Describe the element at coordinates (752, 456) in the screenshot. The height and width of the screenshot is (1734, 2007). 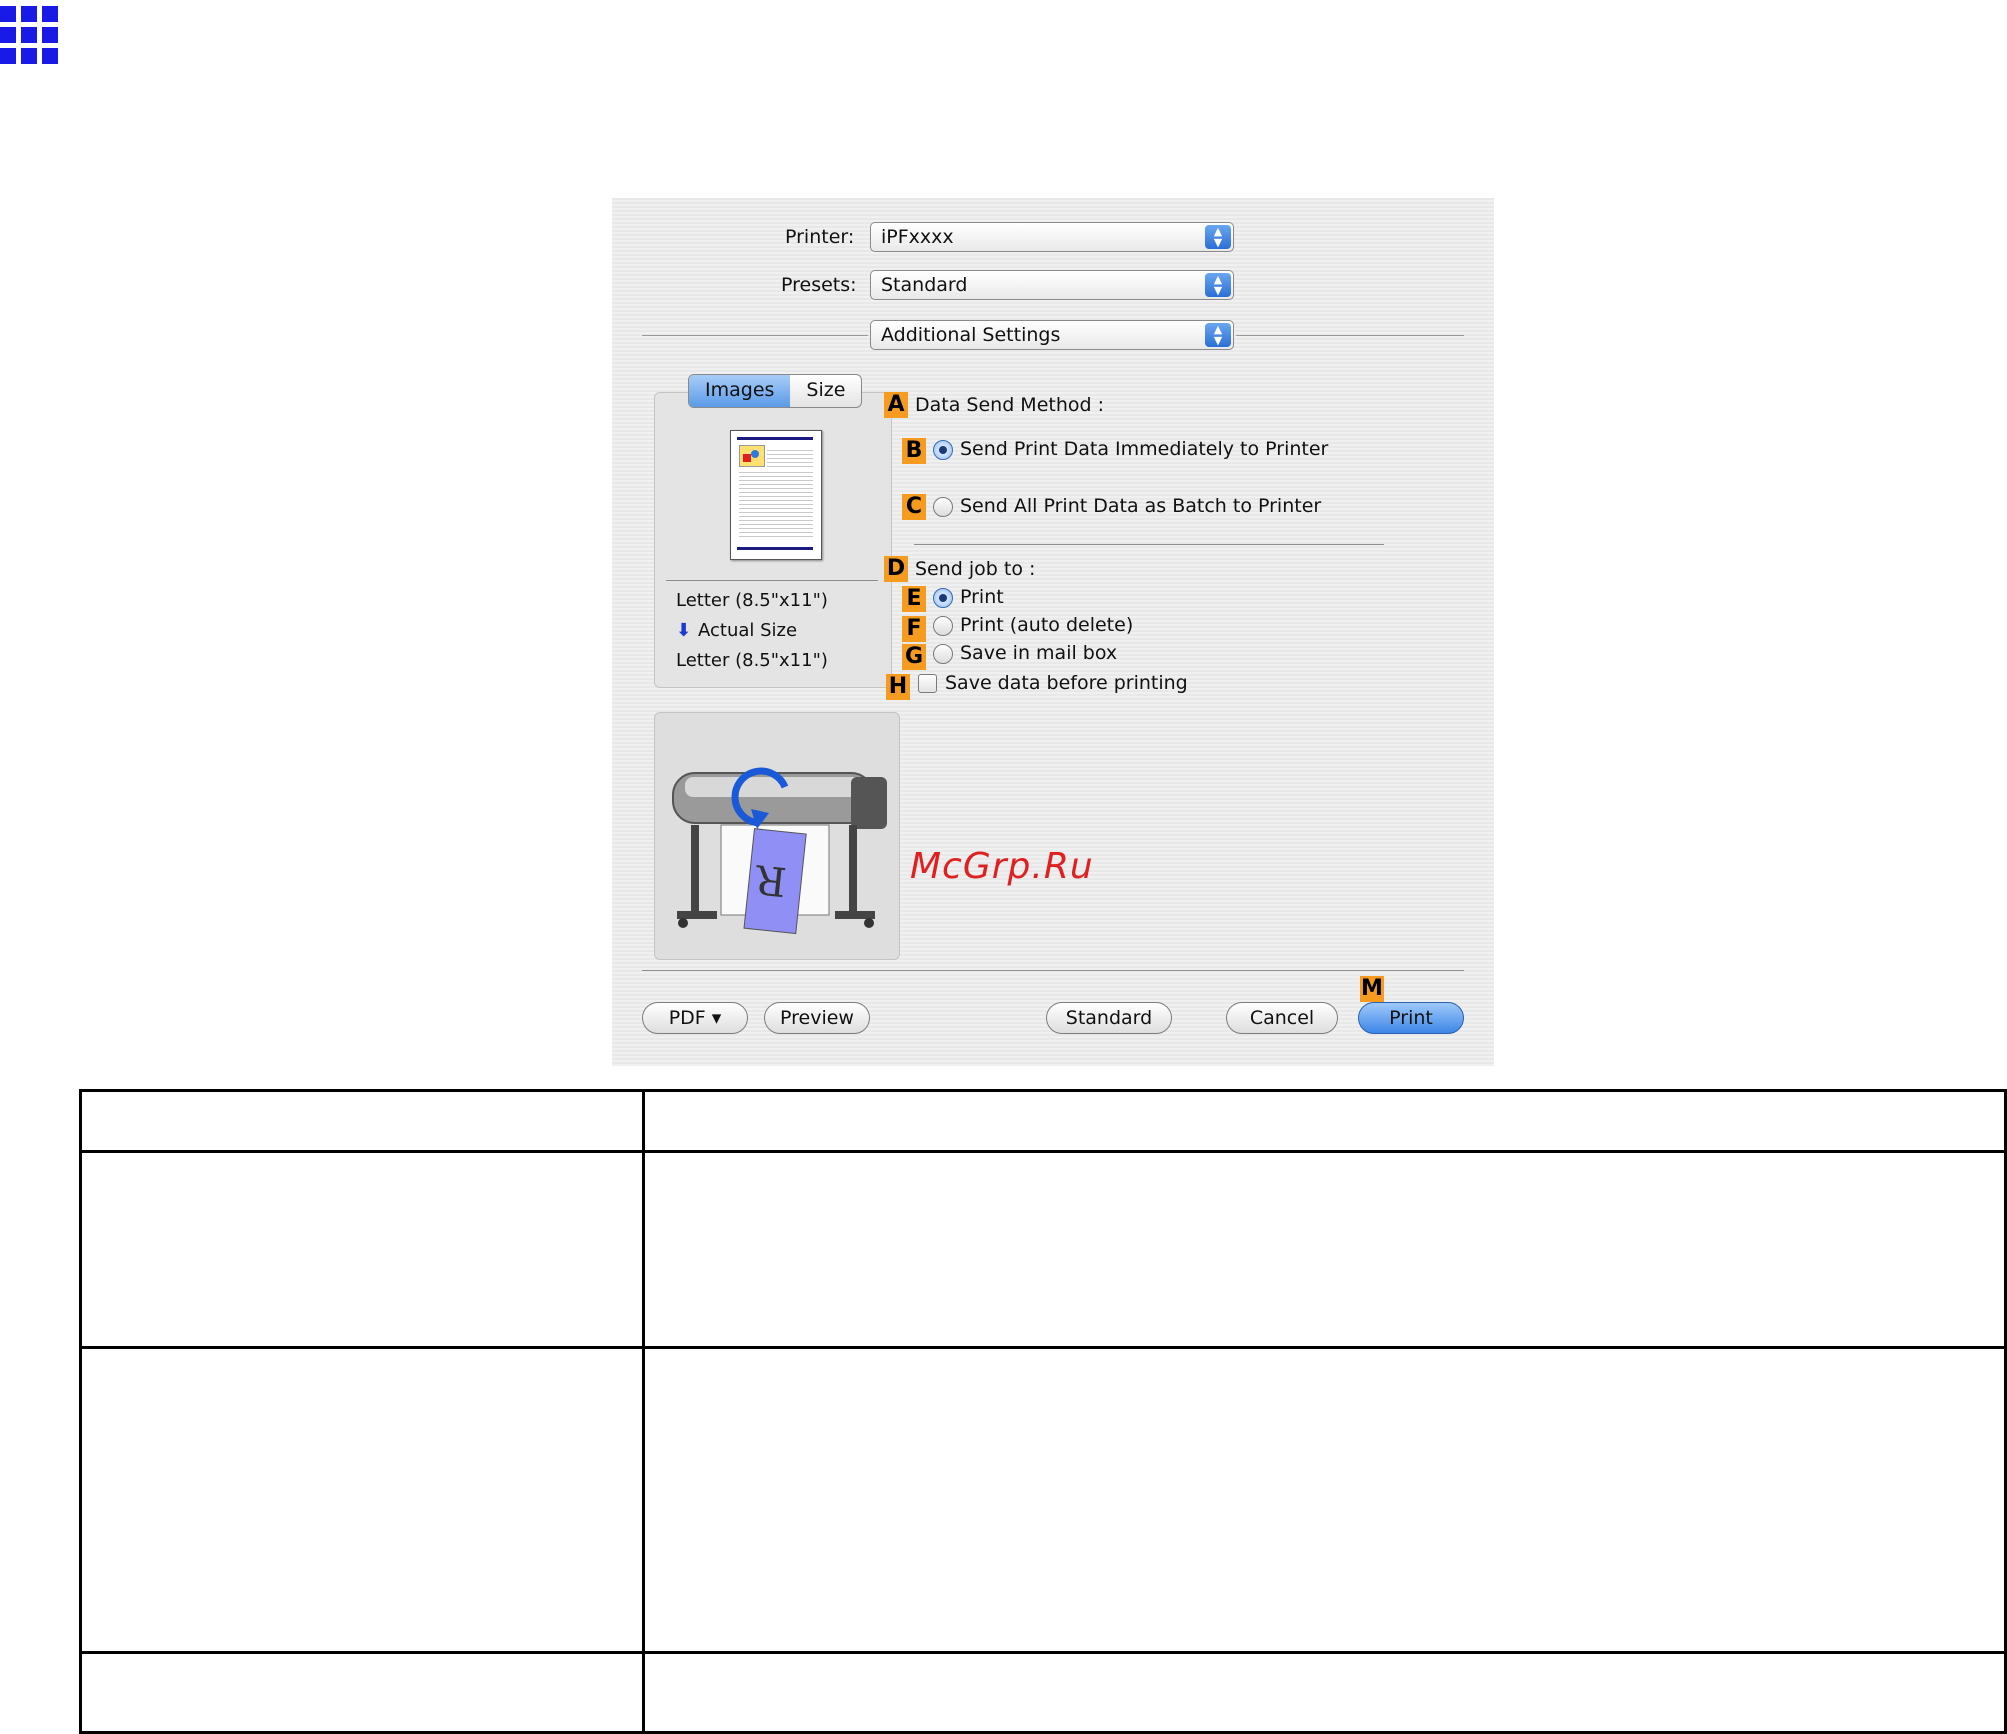
I see `image-icon` at that location.